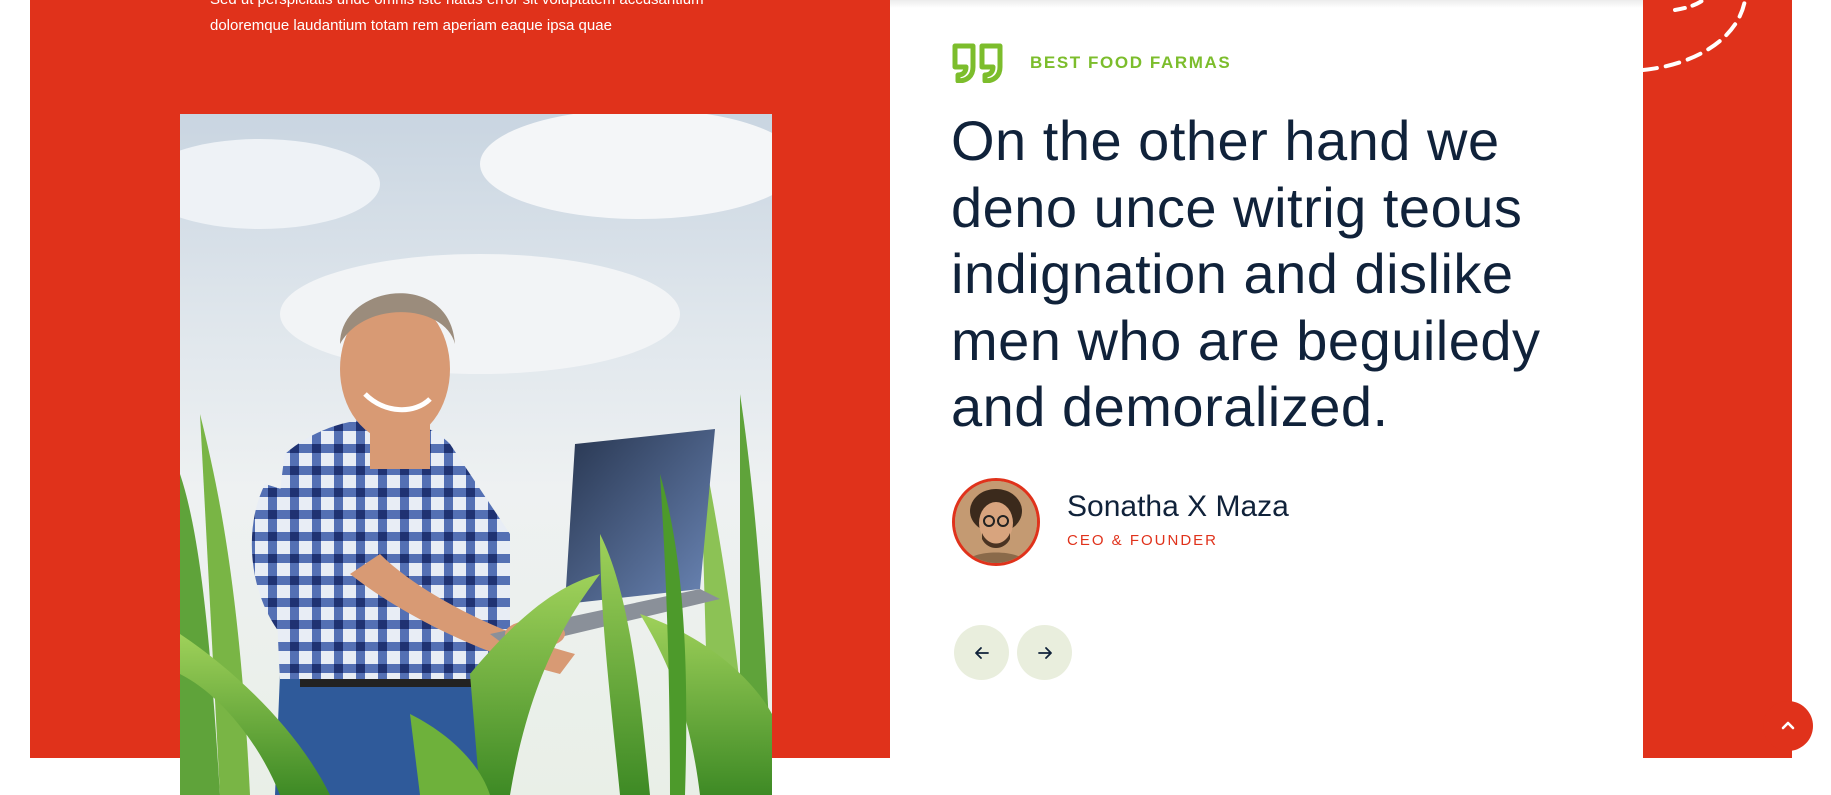  I want to click on dashed-arc-decoration, so click(1695, 36).